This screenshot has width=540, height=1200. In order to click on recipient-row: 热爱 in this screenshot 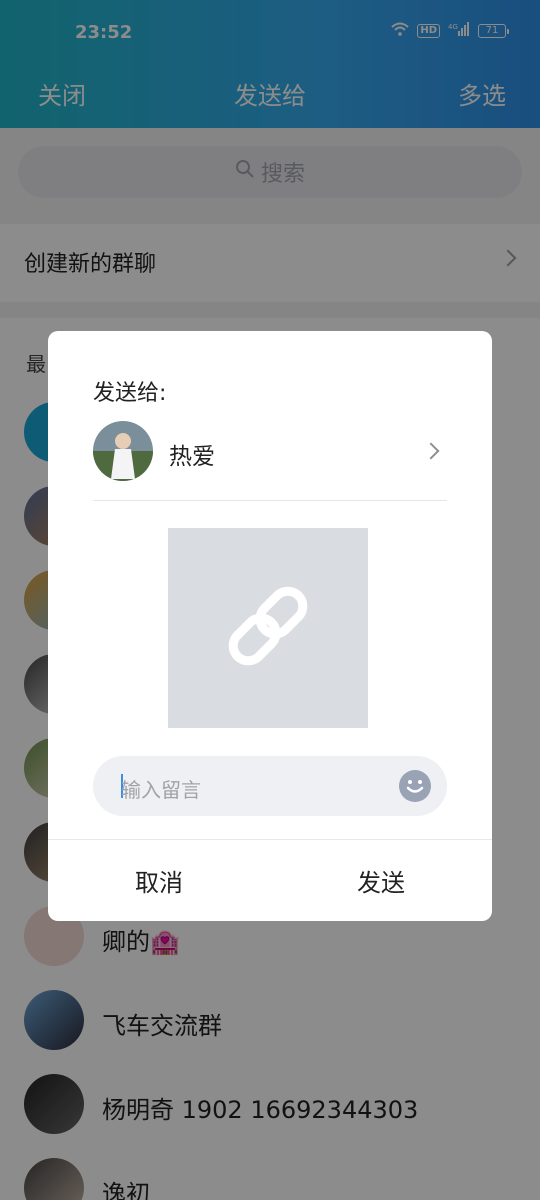, I will do `click(270, 452)`.